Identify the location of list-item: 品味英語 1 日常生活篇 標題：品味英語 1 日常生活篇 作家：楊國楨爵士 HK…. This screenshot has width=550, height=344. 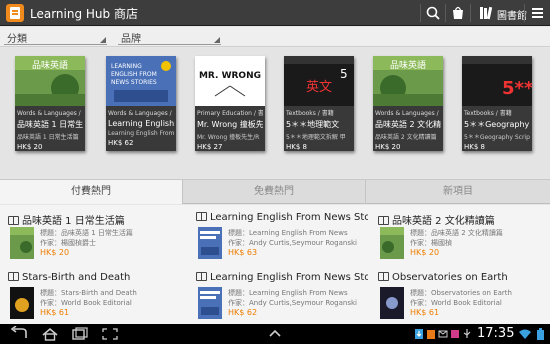
(91, 235).